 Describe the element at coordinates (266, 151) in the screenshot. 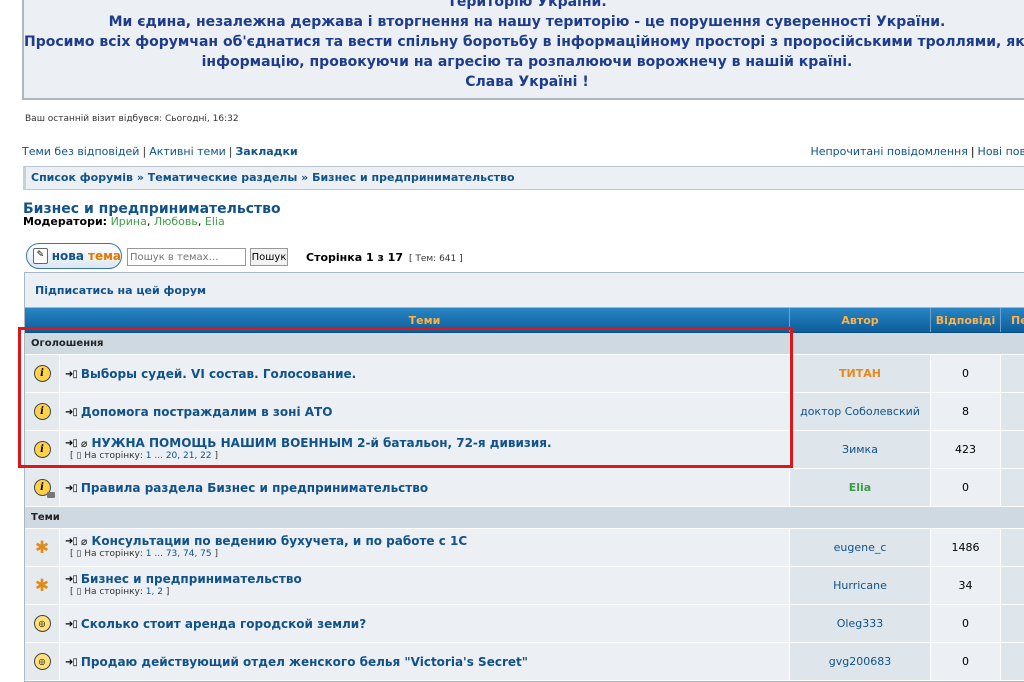

I see `bookmarks-link: Закладки` at that location.